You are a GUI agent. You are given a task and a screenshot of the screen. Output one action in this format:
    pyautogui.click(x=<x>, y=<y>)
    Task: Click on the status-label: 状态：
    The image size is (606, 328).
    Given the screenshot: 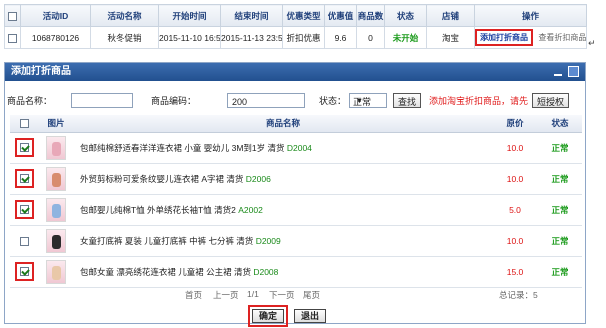 What is the action you would take?
    pyautogui.click(x=333, y=101)
    